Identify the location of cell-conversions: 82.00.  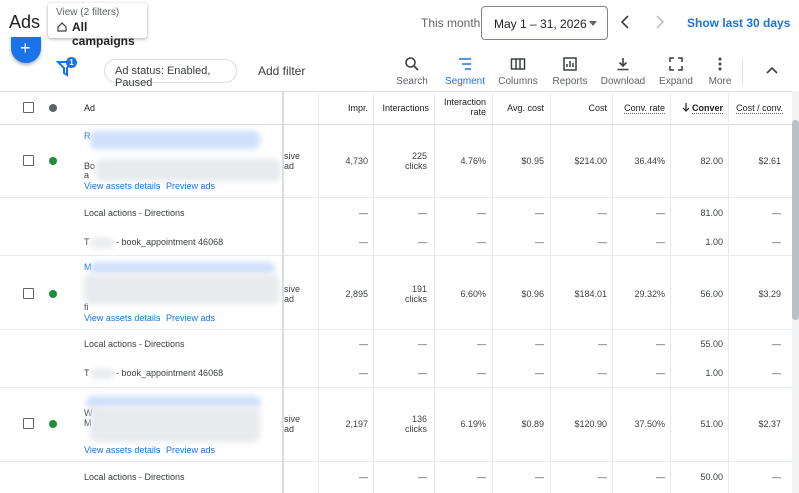
(711, 161).